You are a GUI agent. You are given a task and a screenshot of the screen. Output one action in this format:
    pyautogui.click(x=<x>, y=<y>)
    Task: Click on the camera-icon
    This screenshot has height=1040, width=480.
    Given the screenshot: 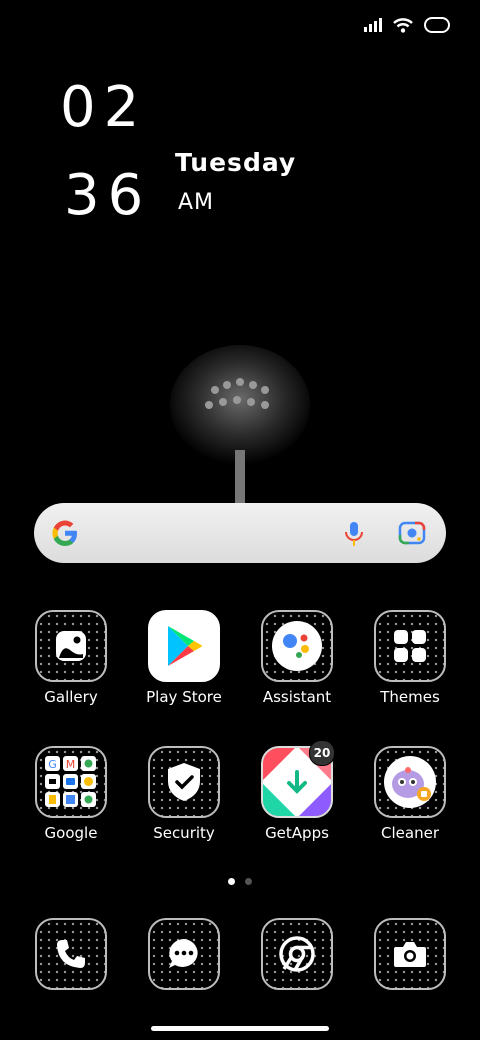 What is the action you would take?
    pyautogui.click(x=410, y=954)
    